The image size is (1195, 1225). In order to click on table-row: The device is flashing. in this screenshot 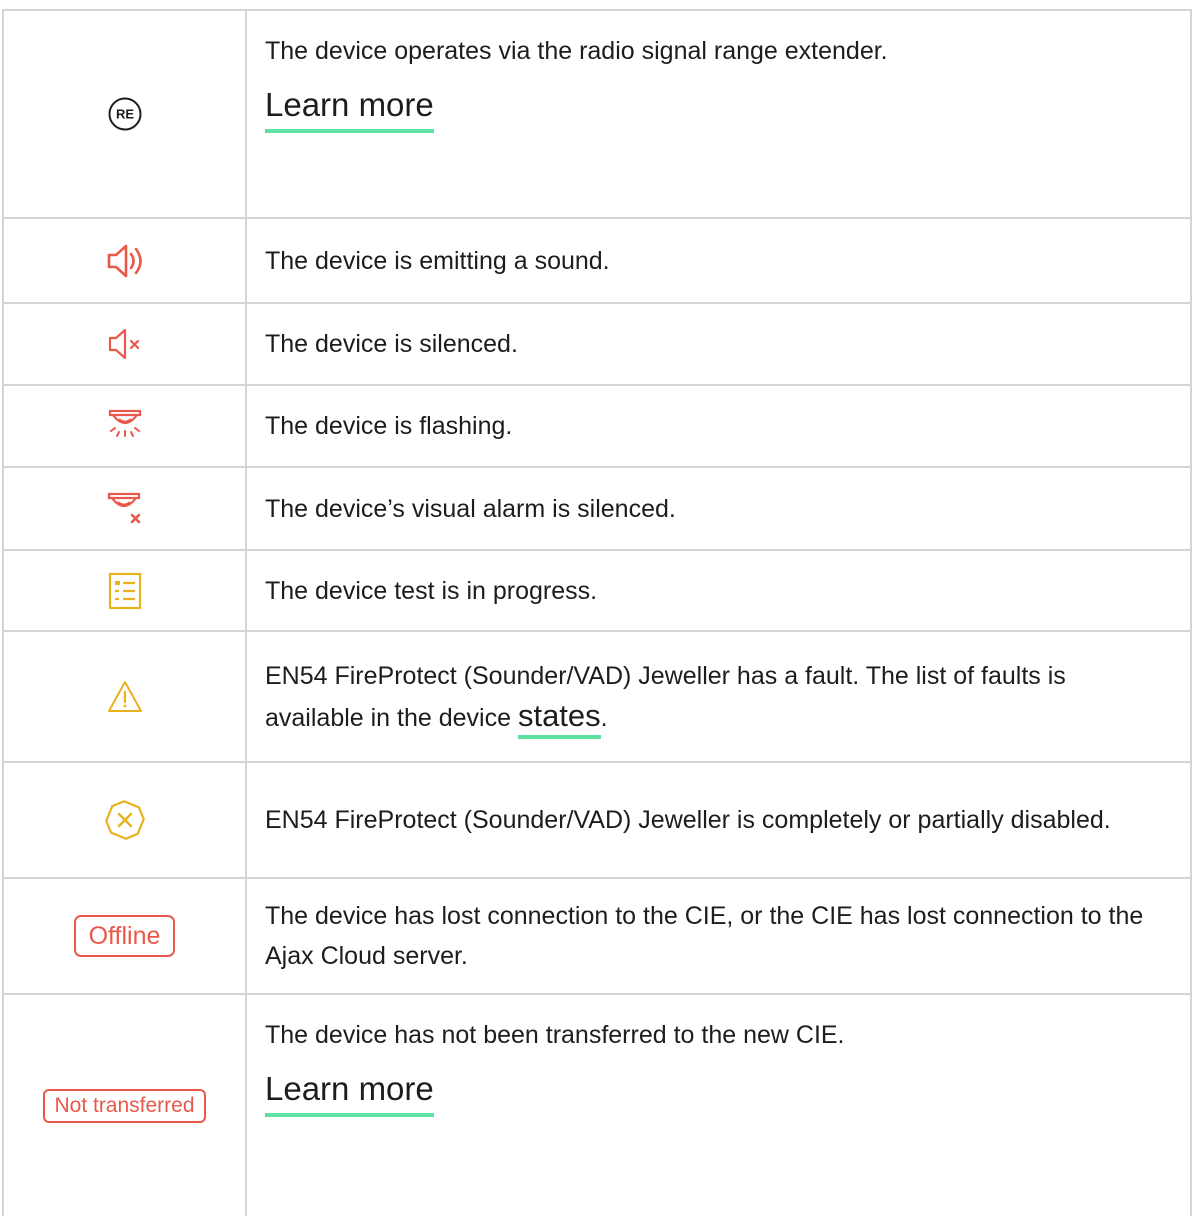, I will do `click(597, 426)`.